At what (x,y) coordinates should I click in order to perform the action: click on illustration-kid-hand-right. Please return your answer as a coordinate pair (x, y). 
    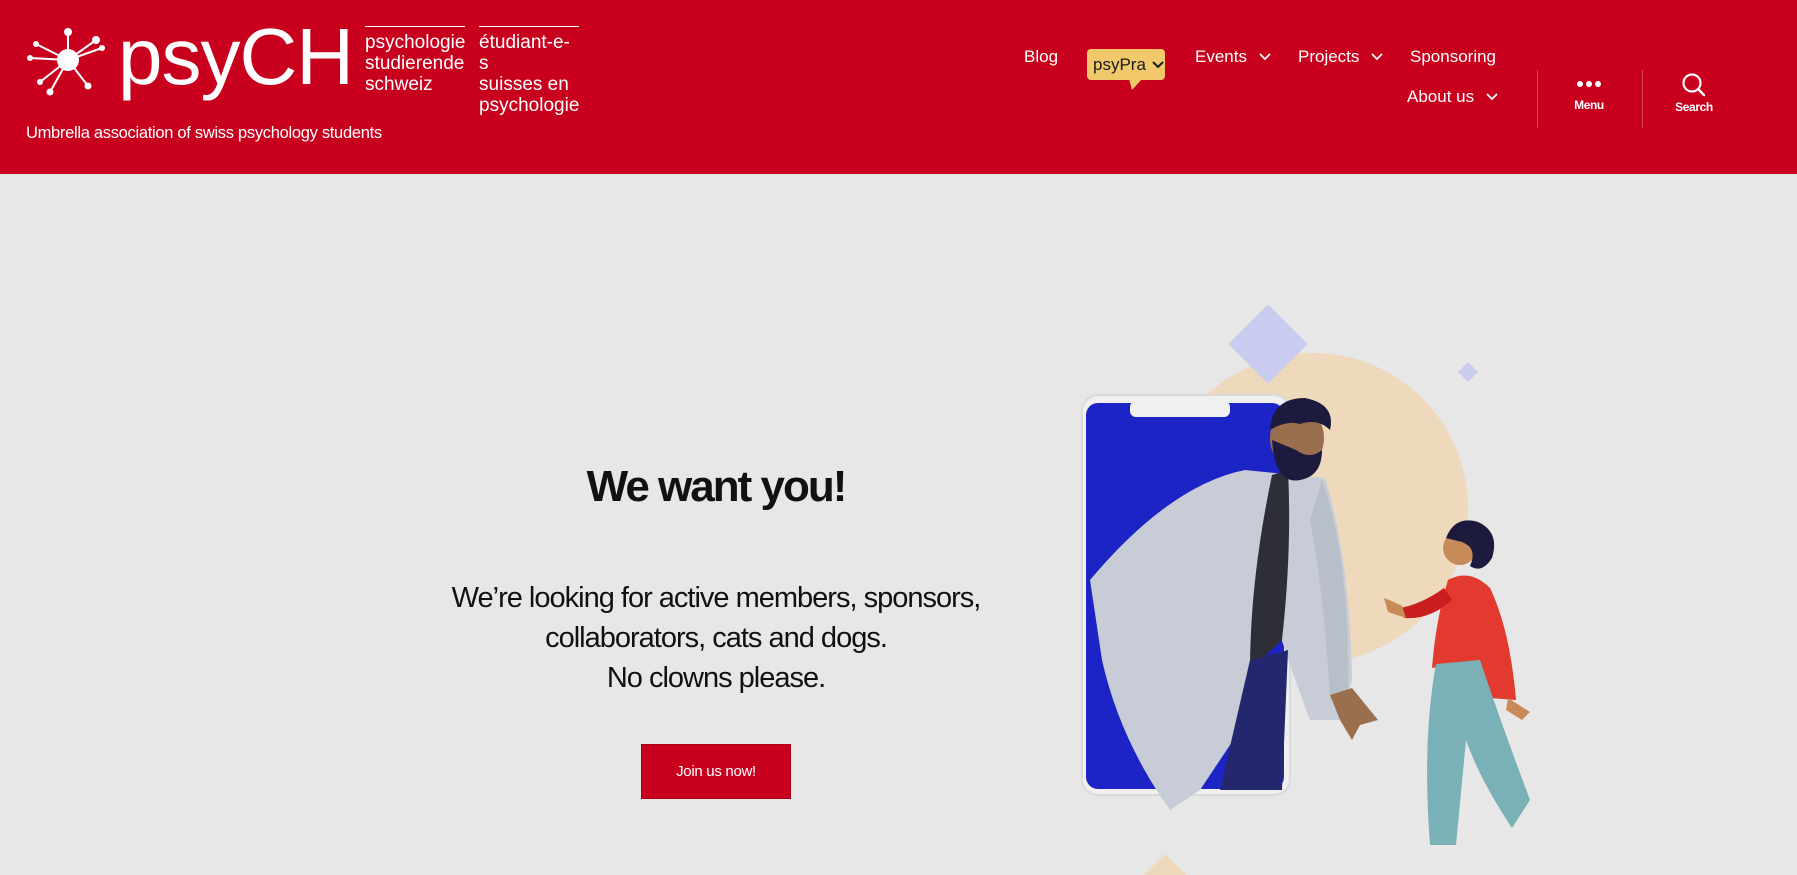
    Looking at the image, I should click on (1518, 709).